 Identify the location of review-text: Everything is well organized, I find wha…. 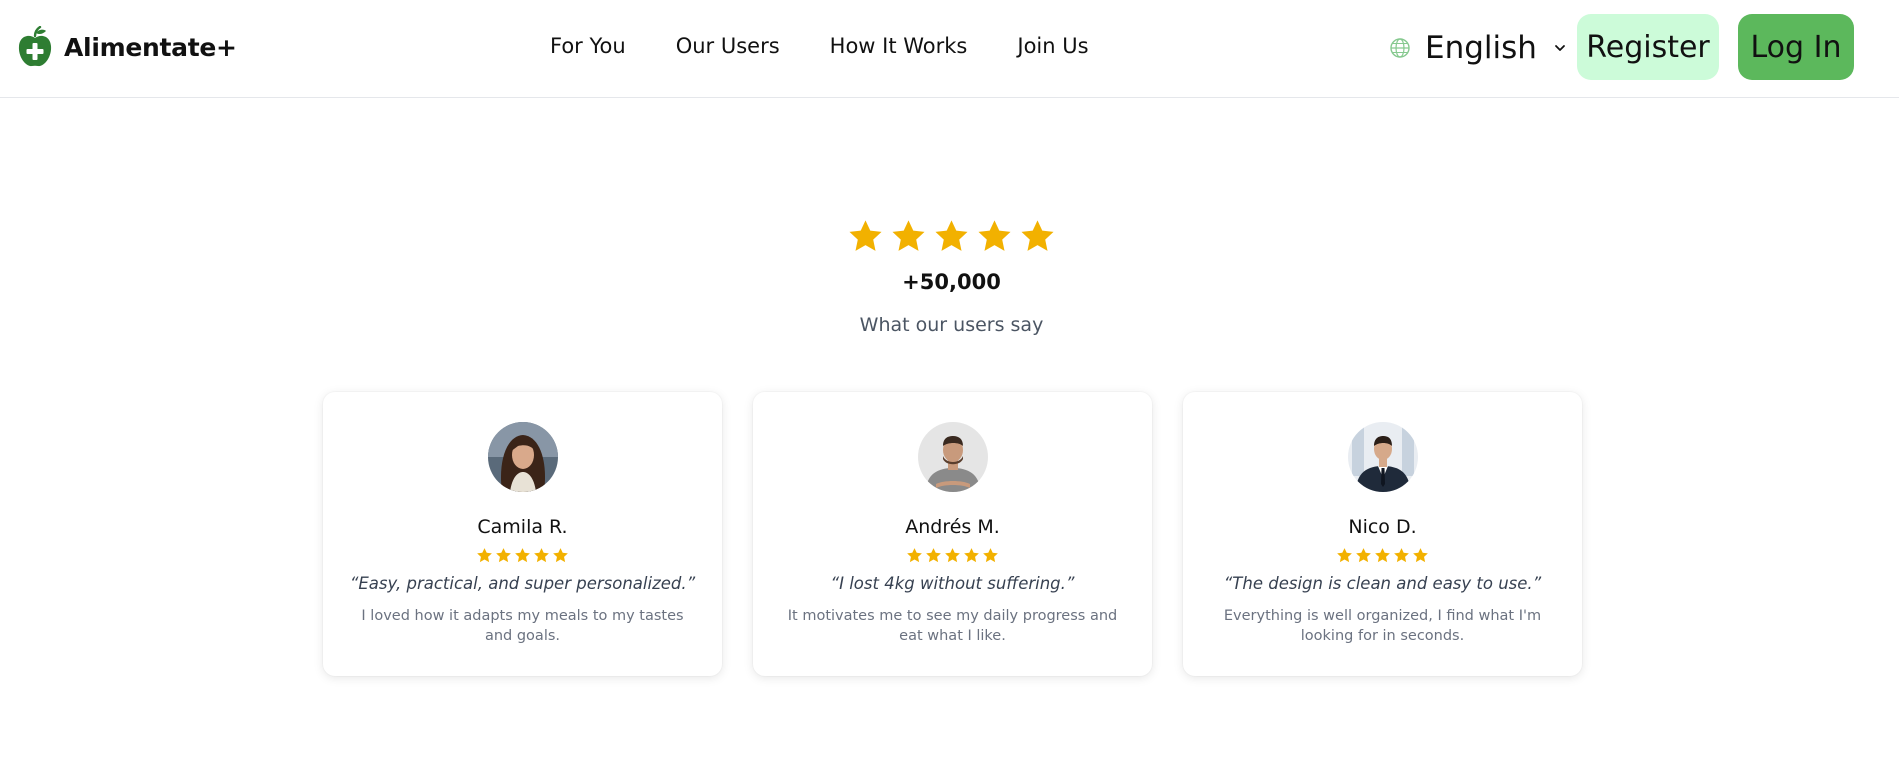
(1382, 626).